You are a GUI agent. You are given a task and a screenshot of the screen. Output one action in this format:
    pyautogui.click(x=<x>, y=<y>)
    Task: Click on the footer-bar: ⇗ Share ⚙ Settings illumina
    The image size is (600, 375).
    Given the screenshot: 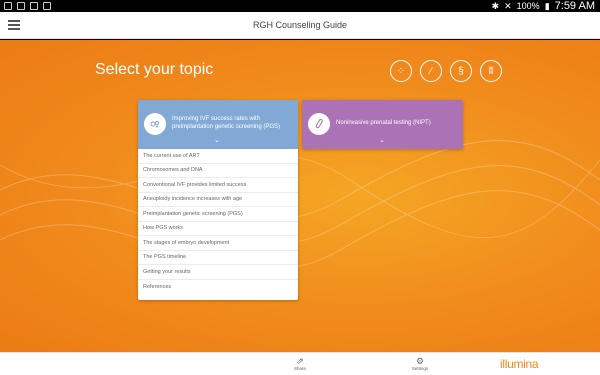 What is the action you would take?
    pyautogui.click(x=300, y=363)
    